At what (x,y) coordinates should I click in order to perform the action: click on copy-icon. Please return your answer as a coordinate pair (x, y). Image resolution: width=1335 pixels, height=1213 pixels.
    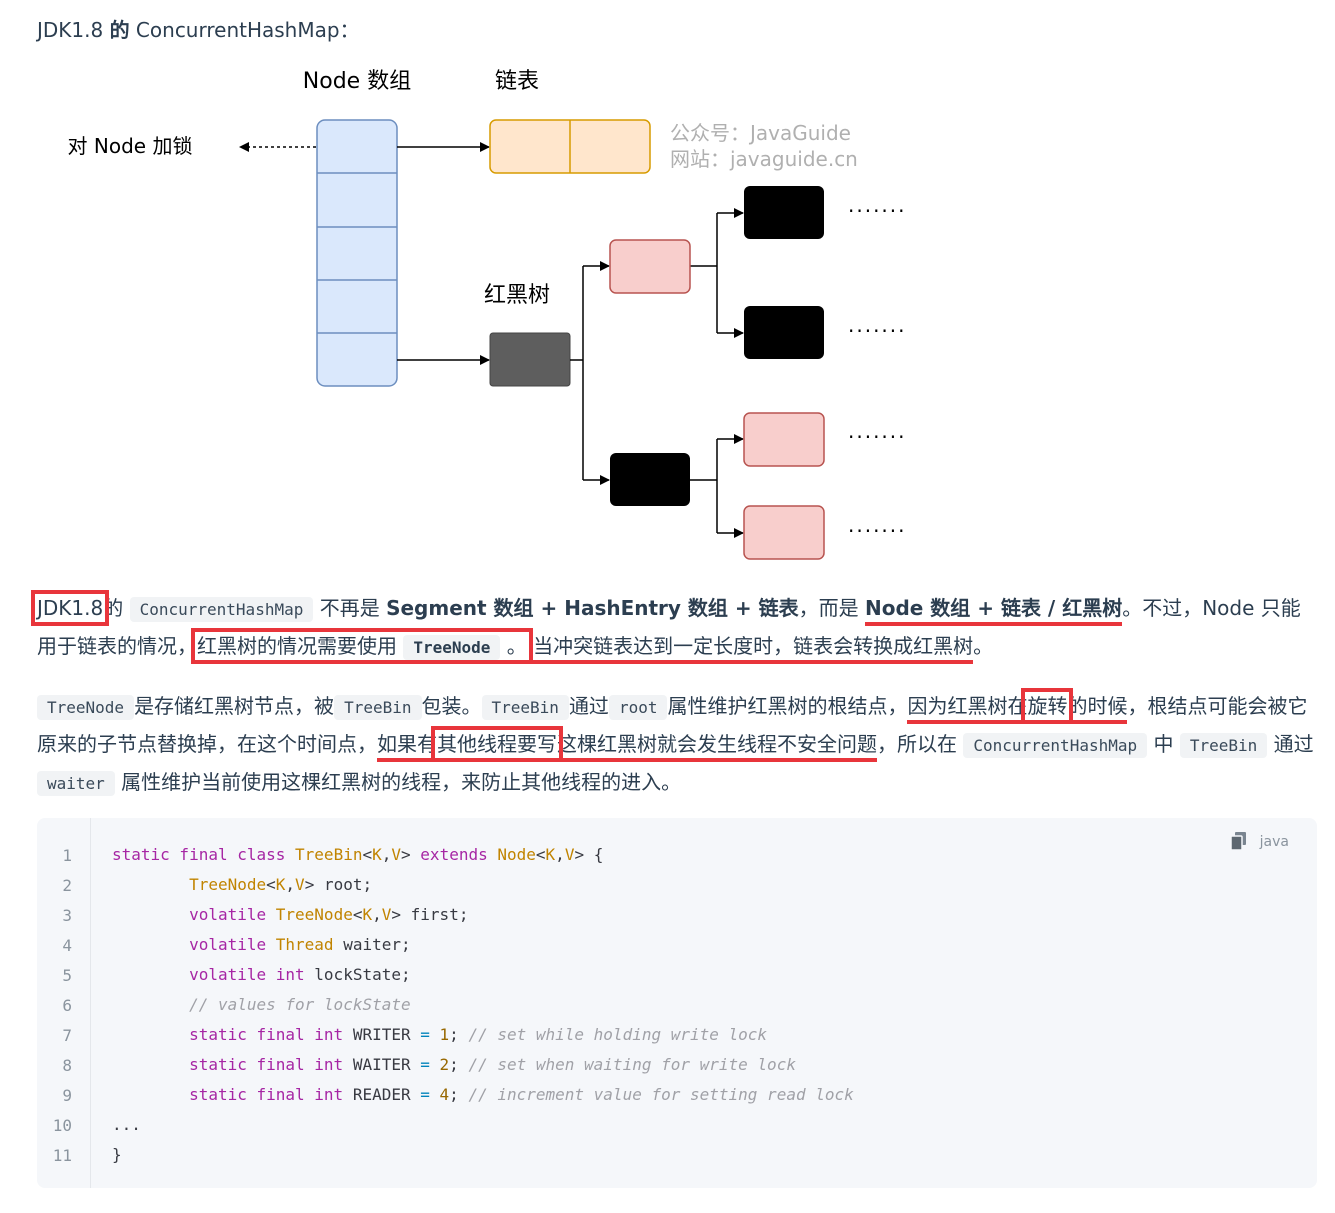
    Looking at the image, I should click on (1239, 841).